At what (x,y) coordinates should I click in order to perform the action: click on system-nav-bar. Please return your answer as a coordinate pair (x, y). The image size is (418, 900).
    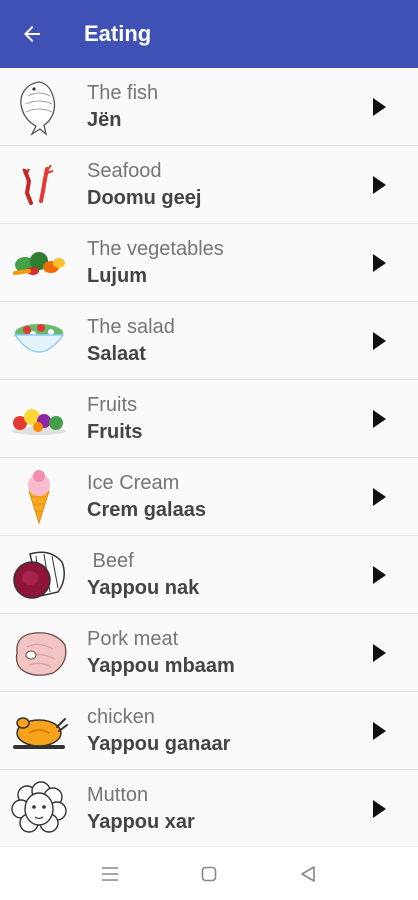
    Looking at the image, I should click on (209, 873).